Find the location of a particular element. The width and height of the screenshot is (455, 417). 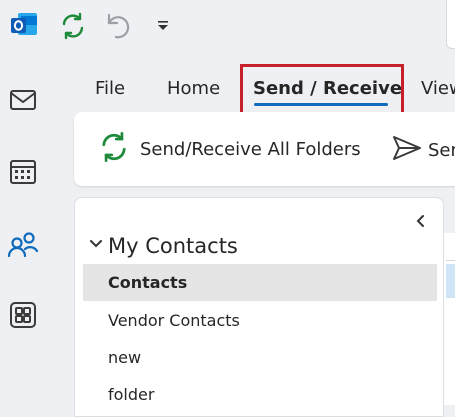

contact-list-selected-row is located at coordinates (450, 281).